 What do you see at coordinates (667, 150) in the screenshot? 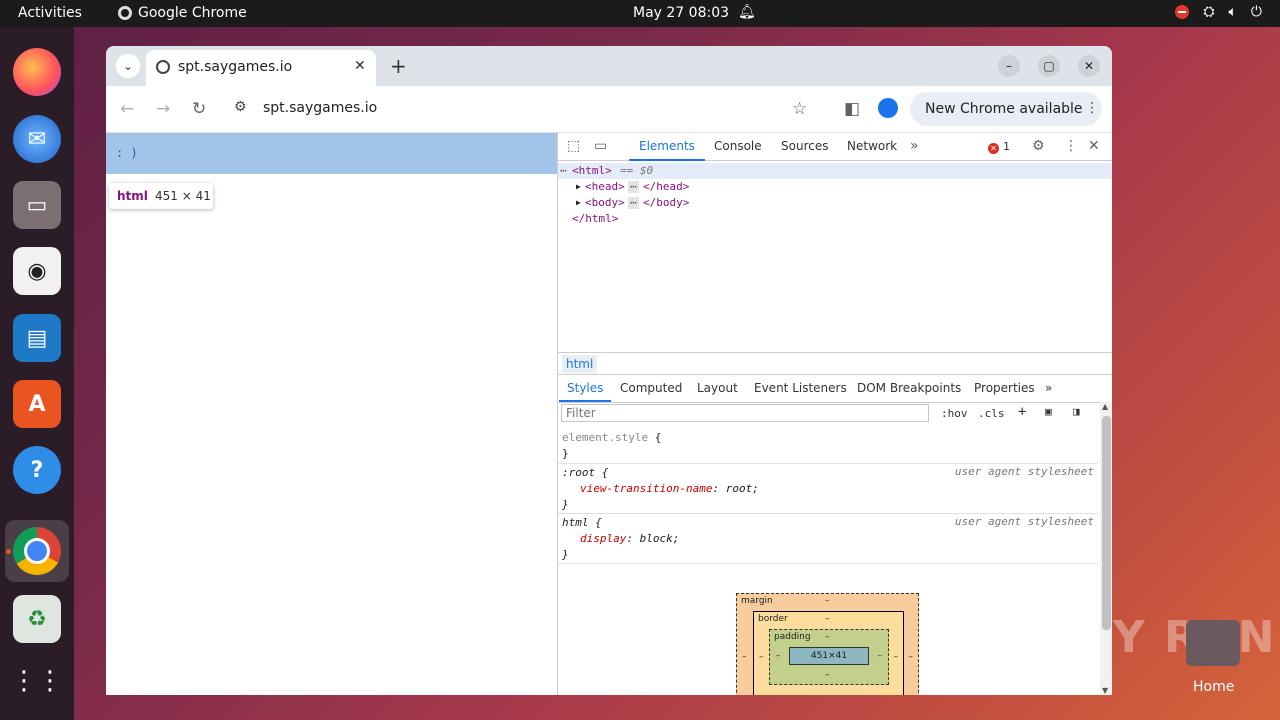
I see `tab-elements: Elements` at bounding box center [667, 150].